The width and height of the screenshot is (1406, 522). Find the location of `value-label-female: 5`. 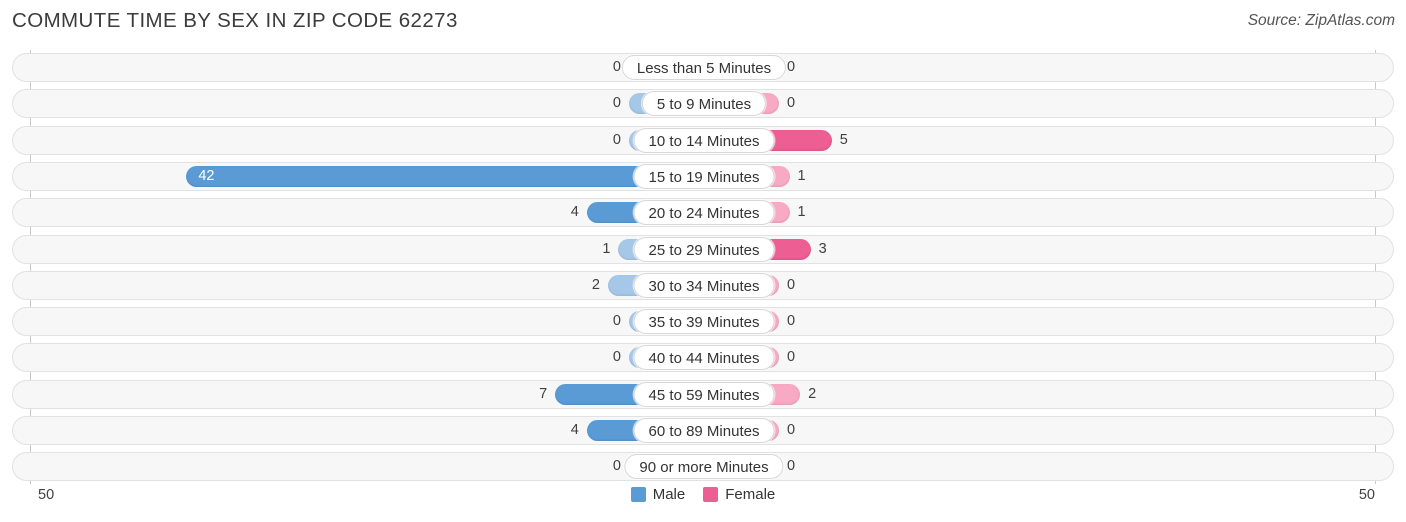

value-label-female: 5 is located at coordinates (843, 139).